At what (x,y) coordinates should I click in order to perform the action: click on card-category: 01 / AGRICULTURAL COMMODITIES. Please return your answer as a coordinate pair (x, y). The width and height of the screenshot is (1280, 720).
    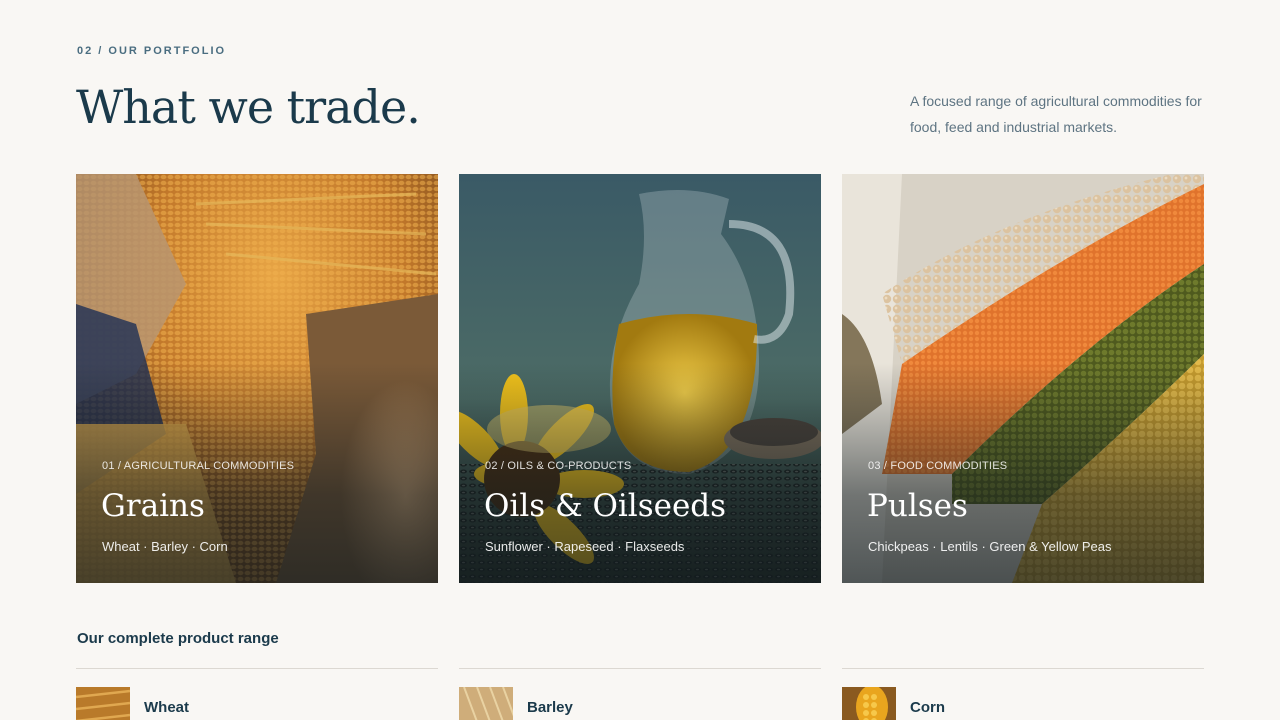
    Looking at the image, I should click on (198, 466).